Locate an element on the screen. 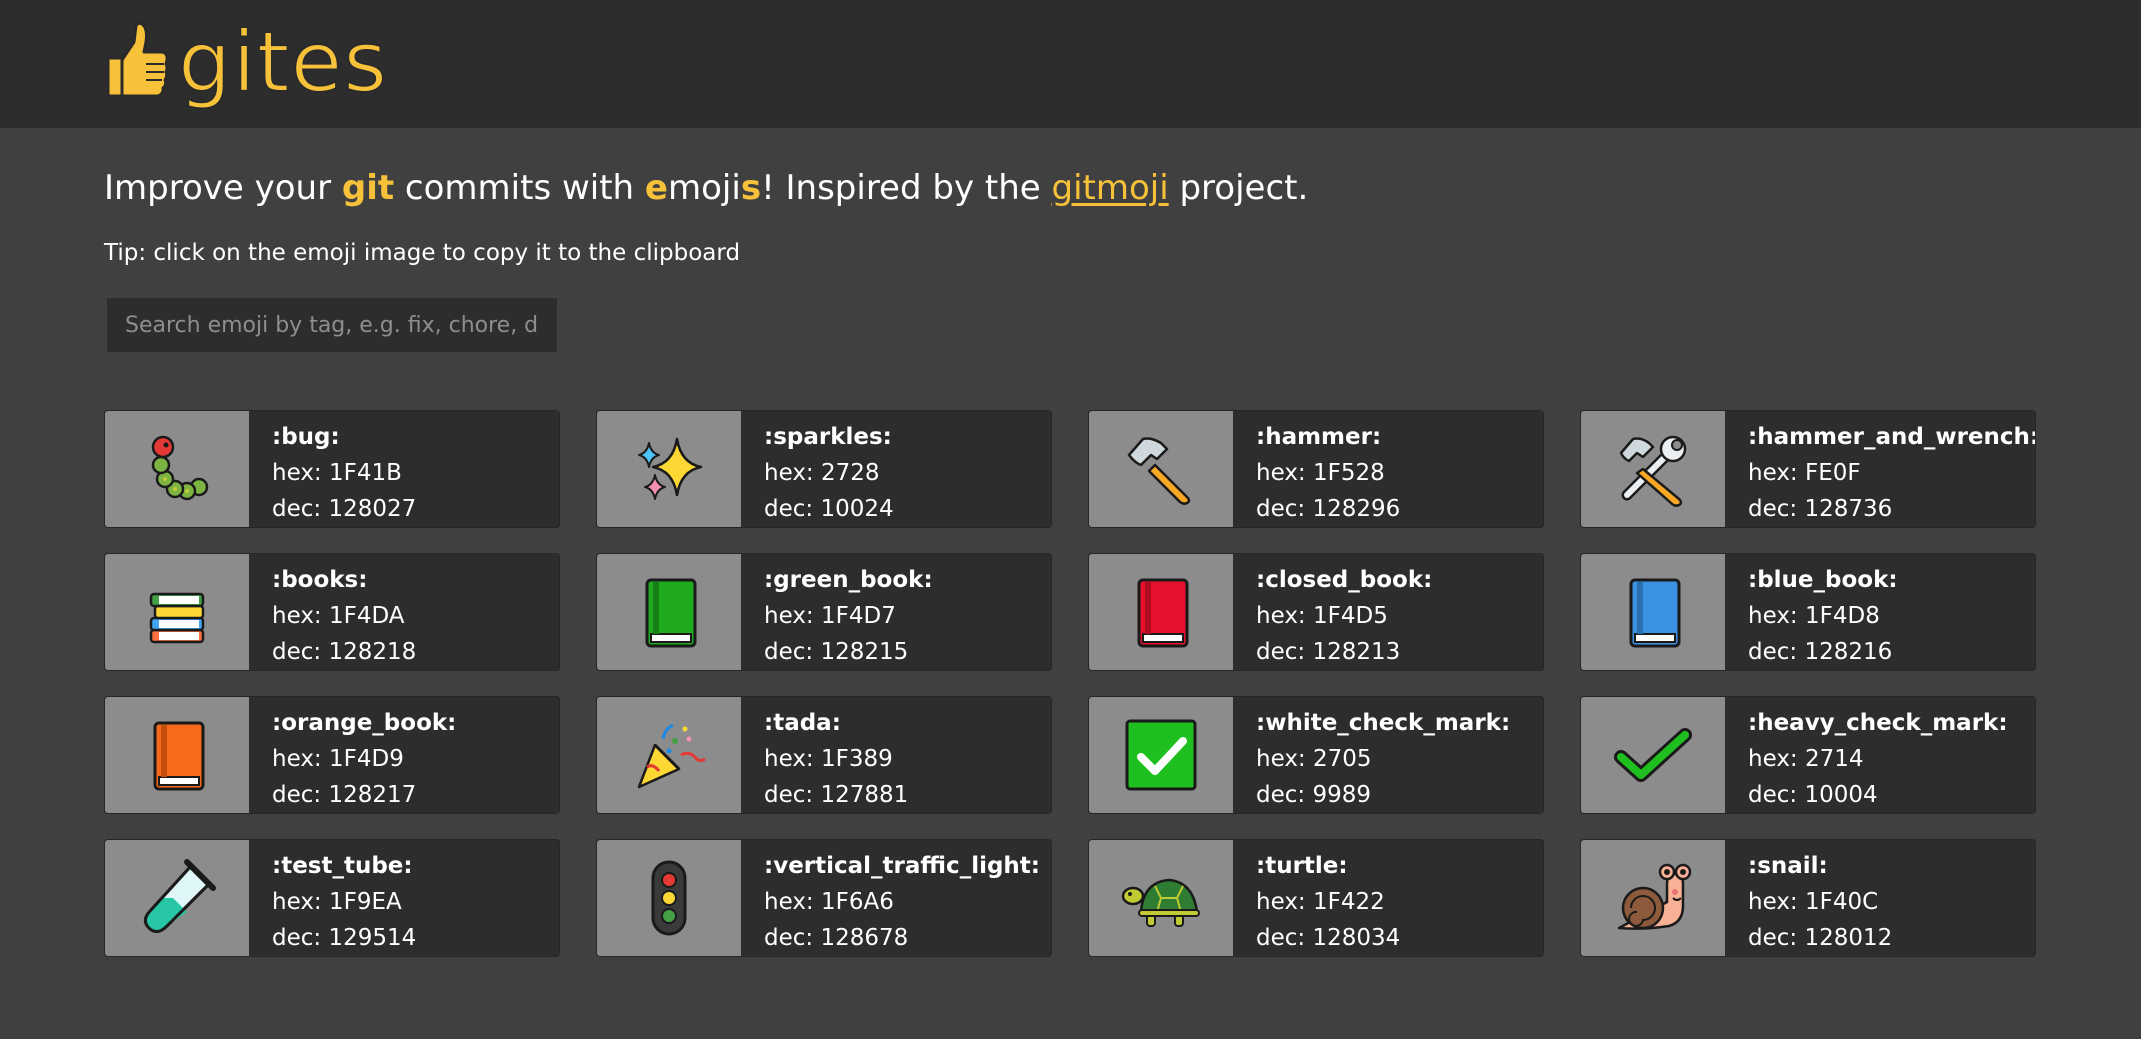 The width and height of the screenshot is (2141, 1039). emoji-dec: dec: 9989 is located at coordinates (1313, 795).